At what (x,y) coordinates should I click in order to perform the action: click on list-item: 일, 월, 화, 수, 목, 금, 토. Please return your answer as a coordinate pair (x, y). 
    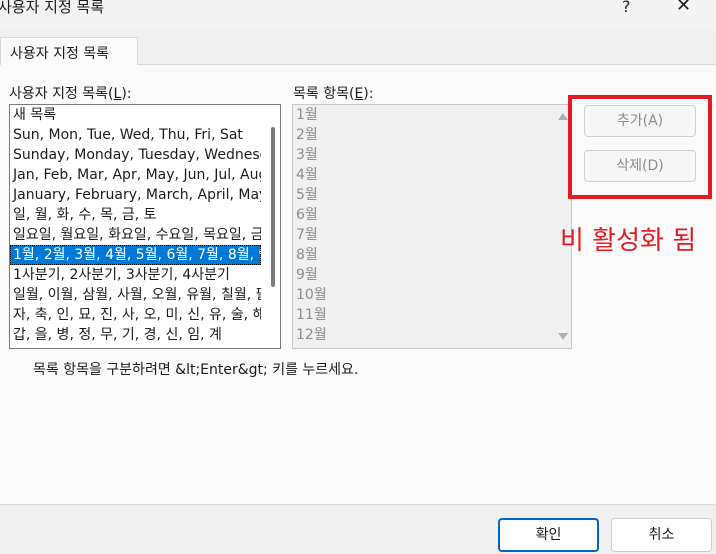
    Looking at the image, I should click on (135, 215).